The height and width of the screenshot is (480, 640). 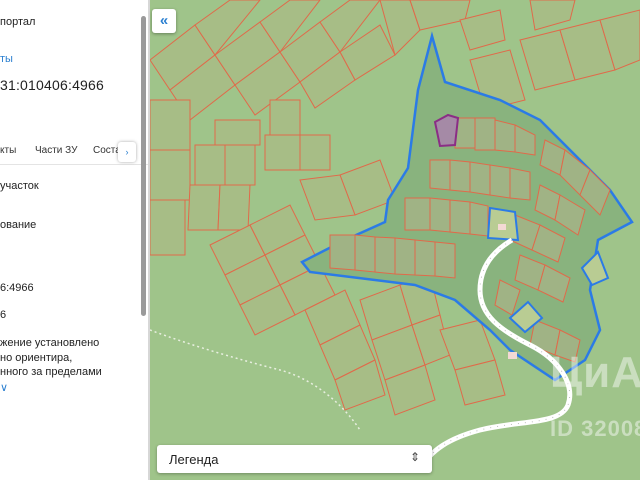 What do you see at coordinates (17, 288) in the screenshot?
I see `number-value: 6:4966` at bounding box center [17, 288].